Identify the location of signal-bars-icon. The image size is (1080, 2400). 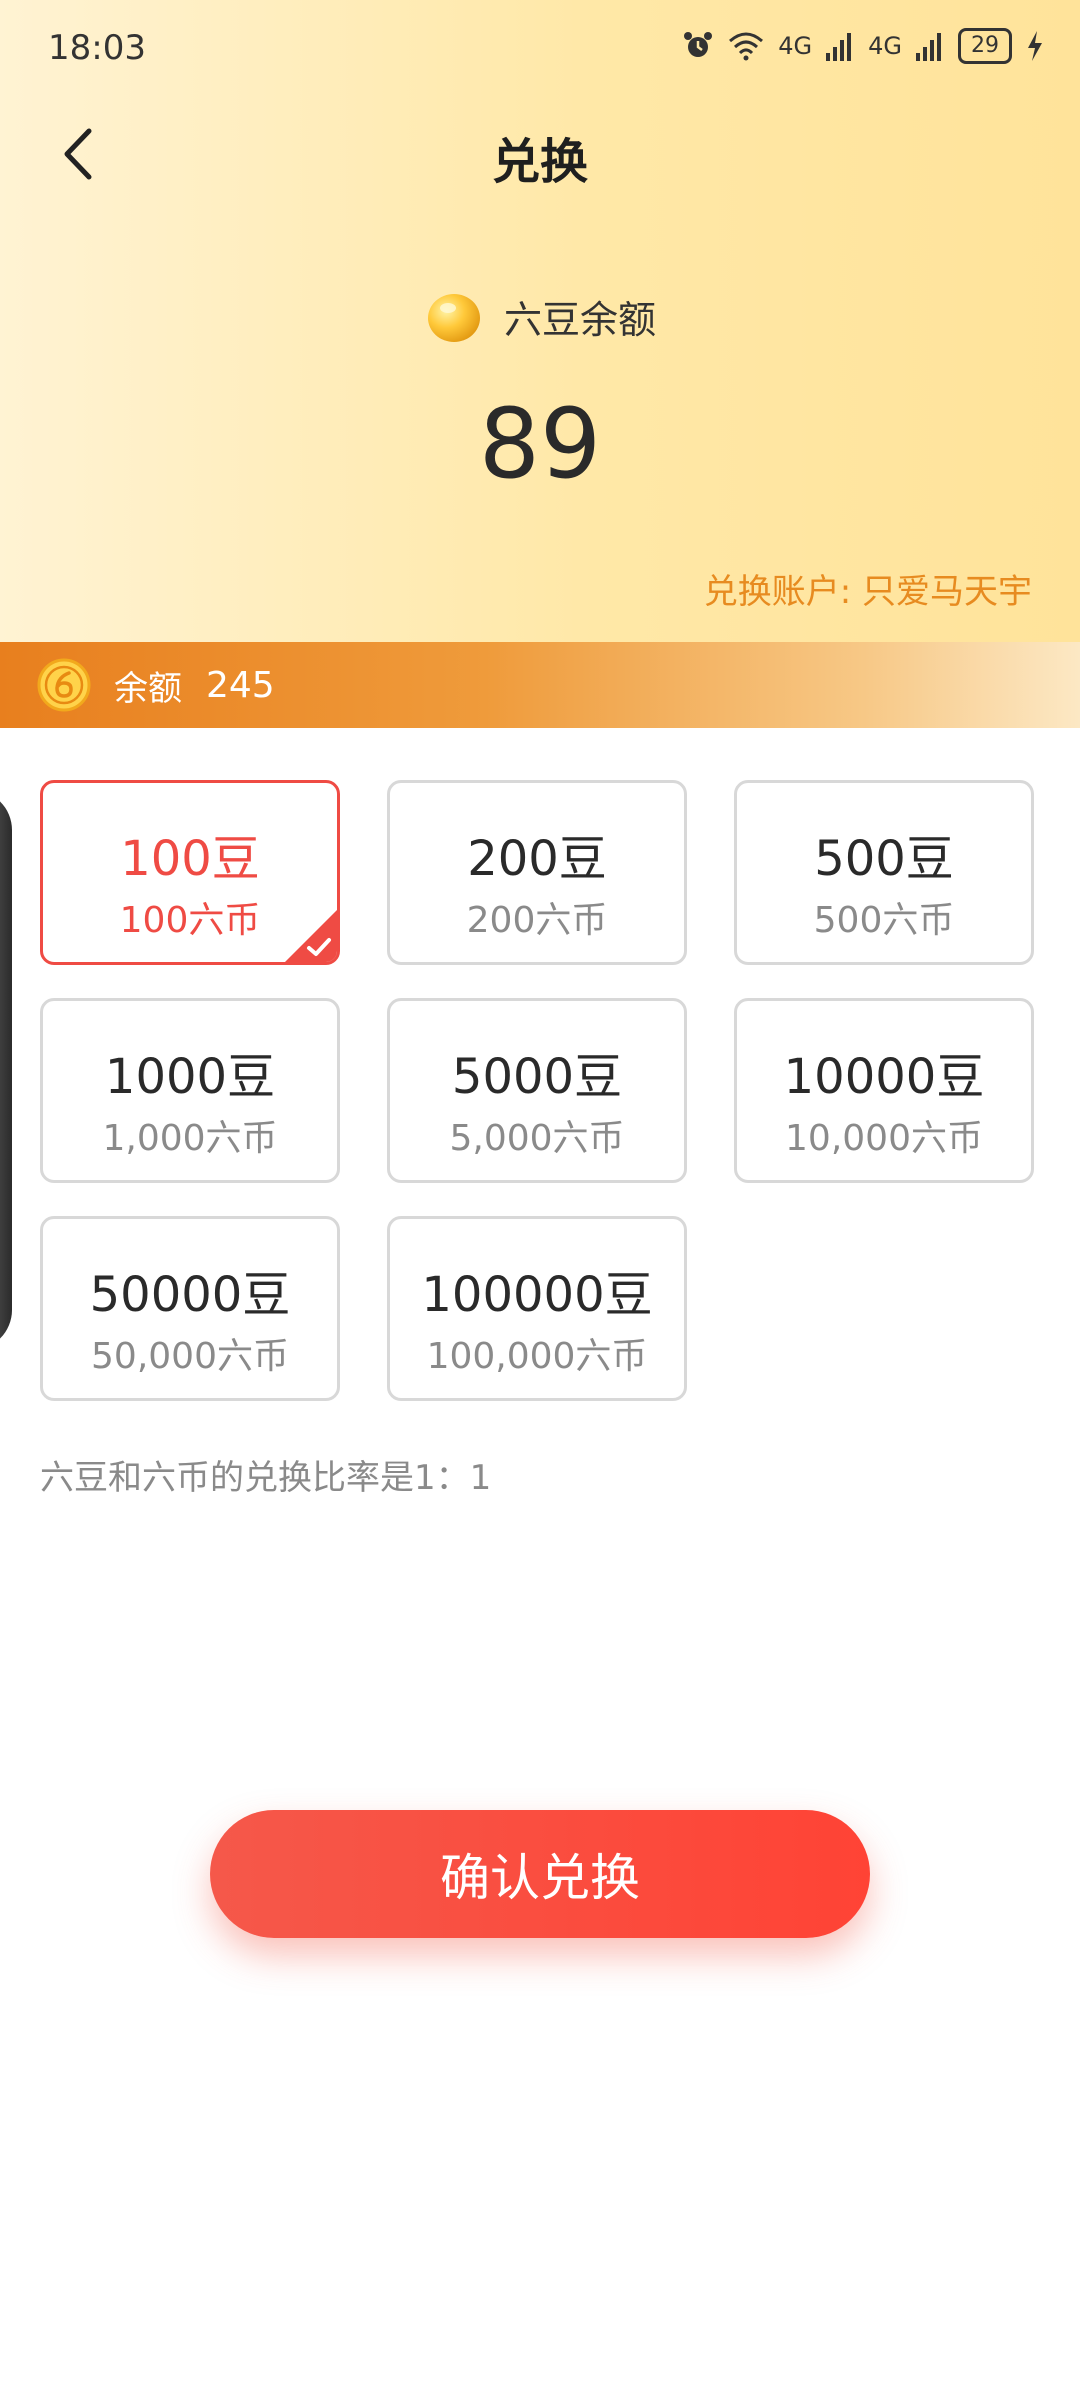
(839, 47).